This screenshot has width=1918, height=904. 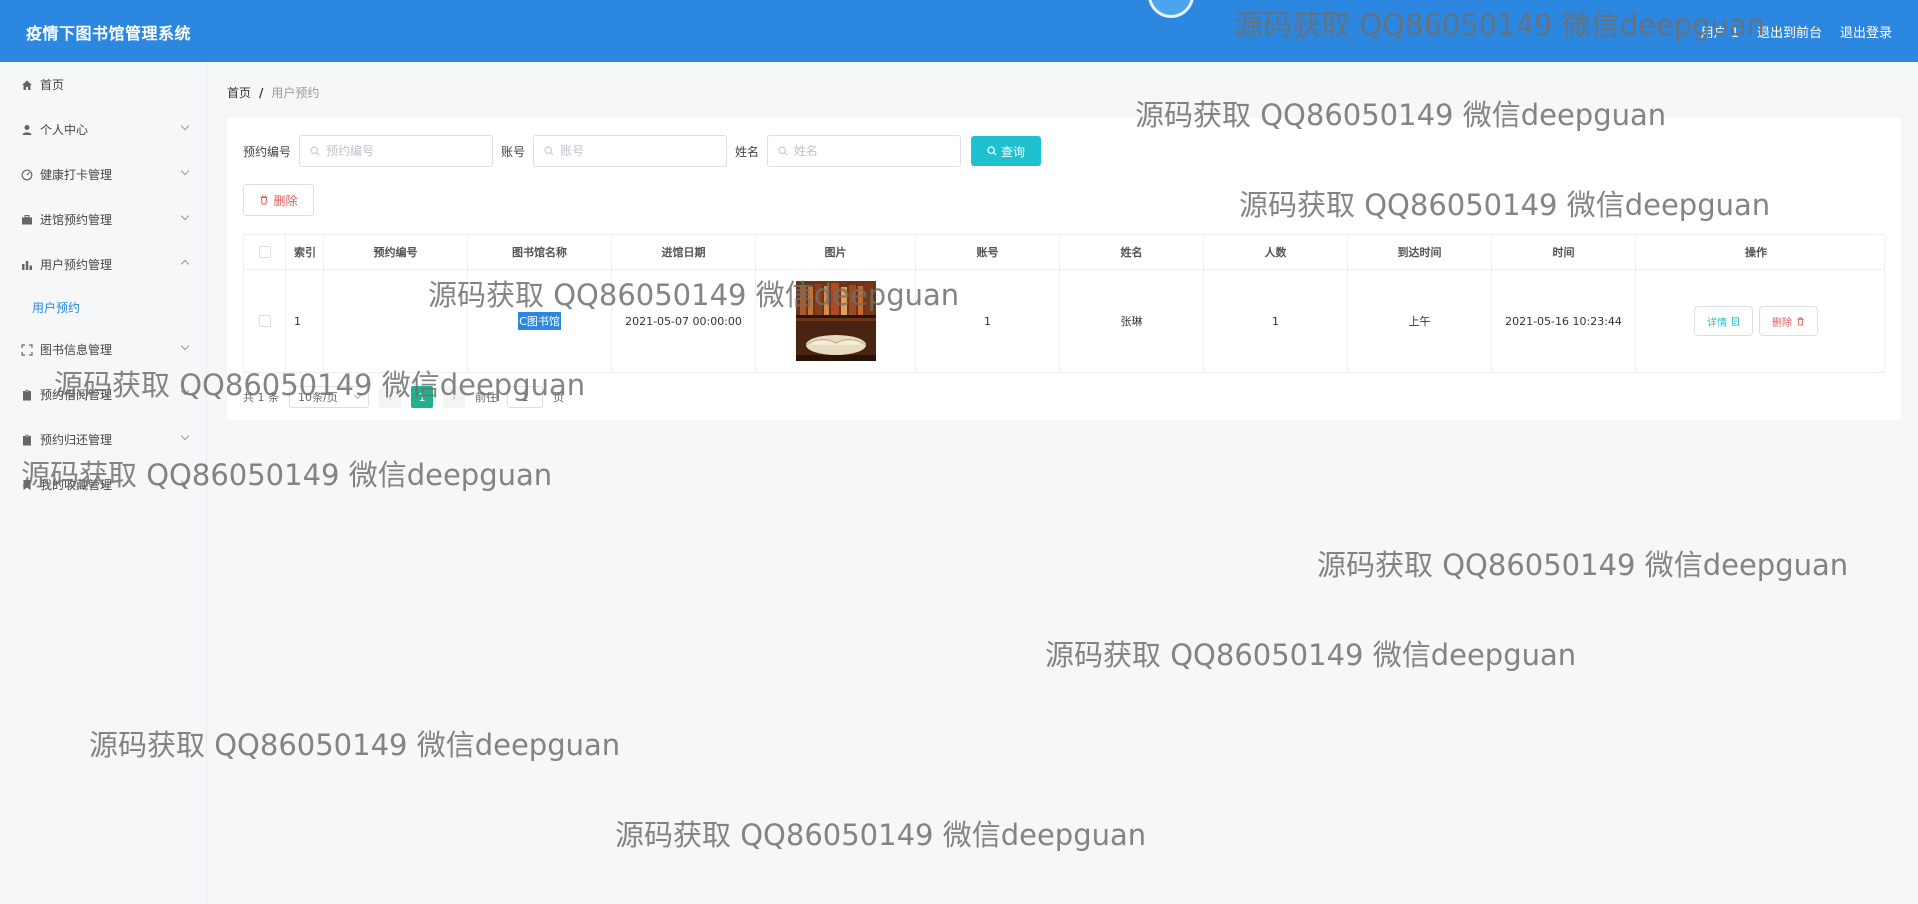 I want to click on sidebar-item-borrow-booking: 预约借阅管理, so click(x=103, y=394).